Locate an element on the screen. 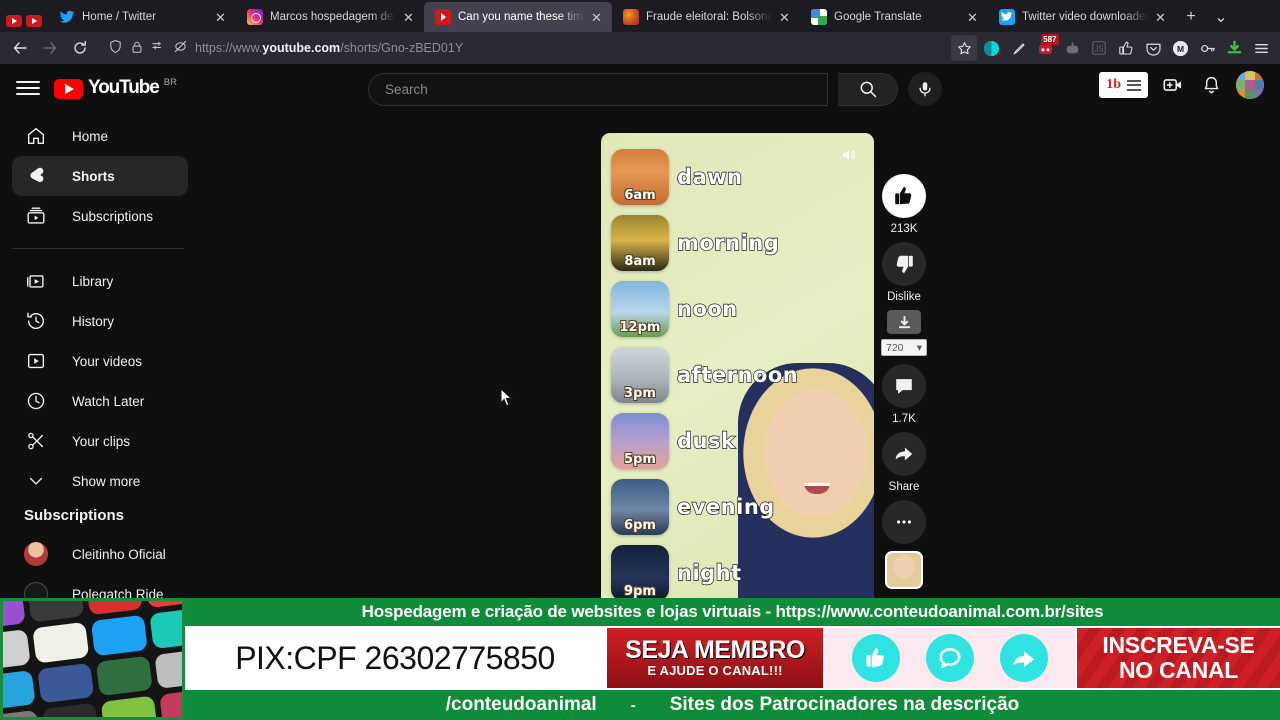 The height and width of the screenshot is (720, 1280). list-item: 6pm evening is located at coordinates (741, 507).